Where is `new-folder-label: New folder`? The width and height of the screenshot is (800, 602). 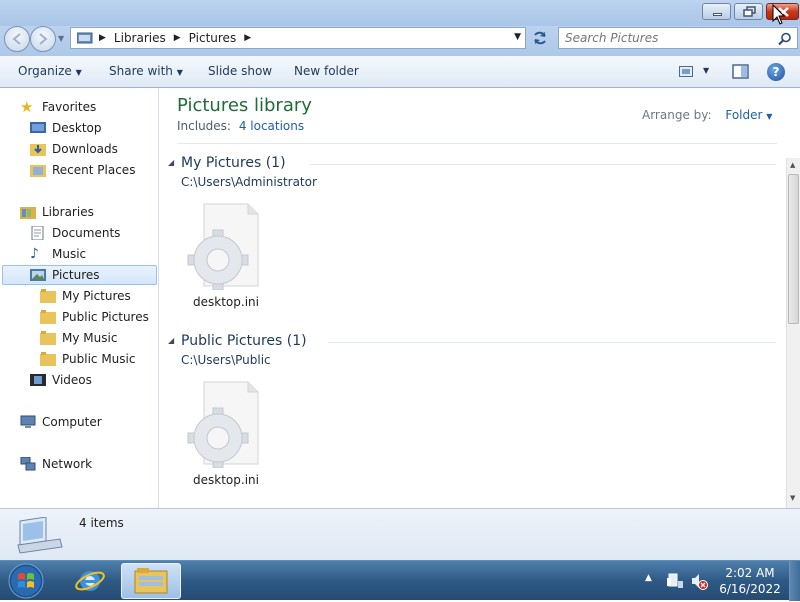
new-folder-label: New folder is located at coordinates (326, 71).